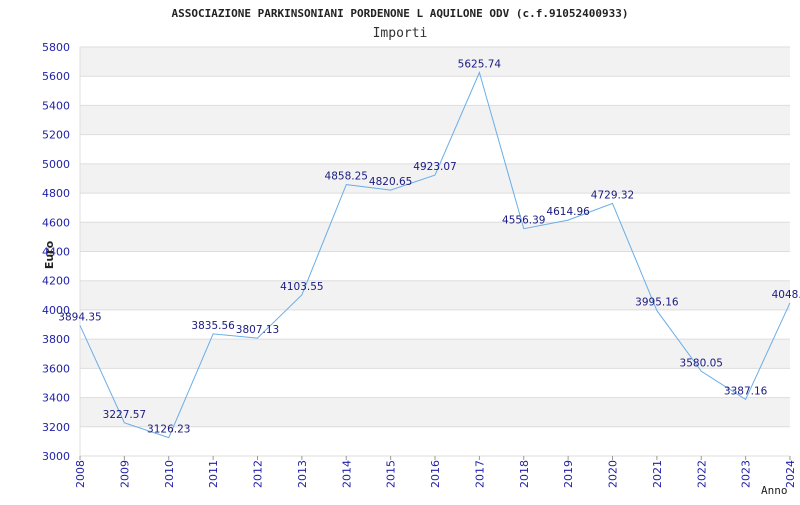 This screenshot has height=505, width=800. I want to click on data-label: 3387.16, so click(746, 391).